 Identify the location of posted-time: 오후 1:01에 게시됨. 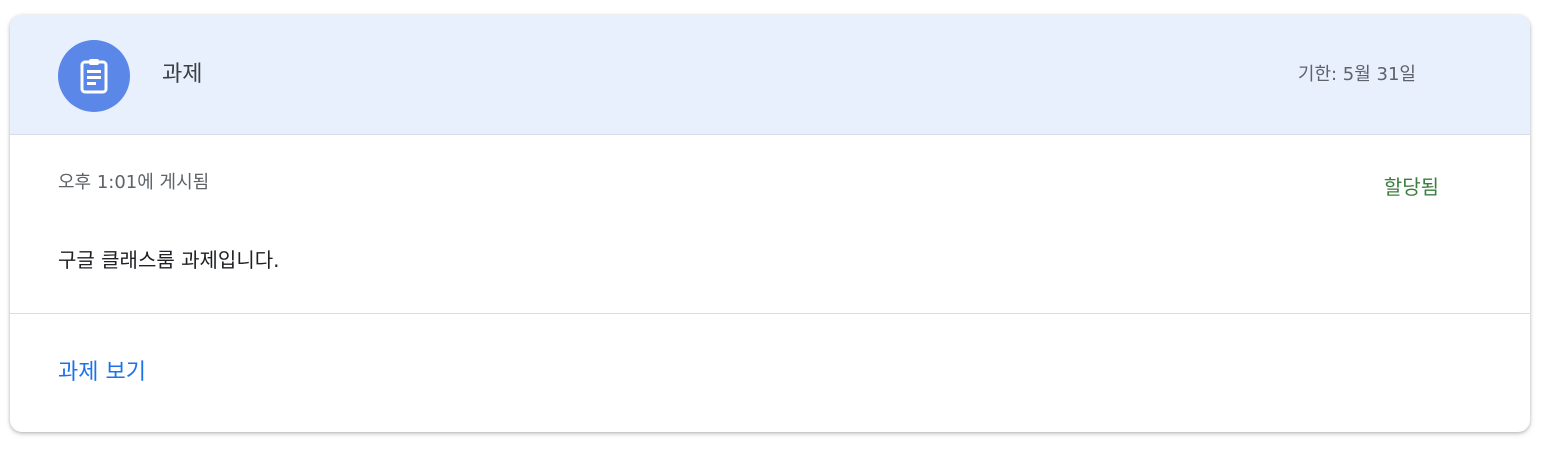
(134, 182).